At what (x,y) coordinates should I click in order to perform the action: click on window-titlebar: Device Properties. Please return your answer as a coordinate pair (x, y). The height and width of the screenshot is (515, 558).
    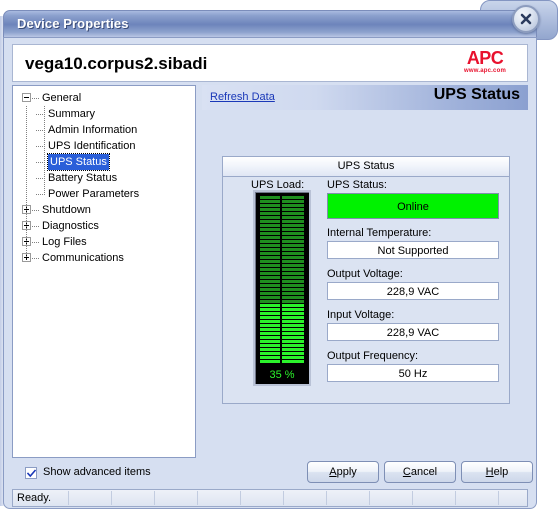
    Looking at the image, I should click on (270, 24).